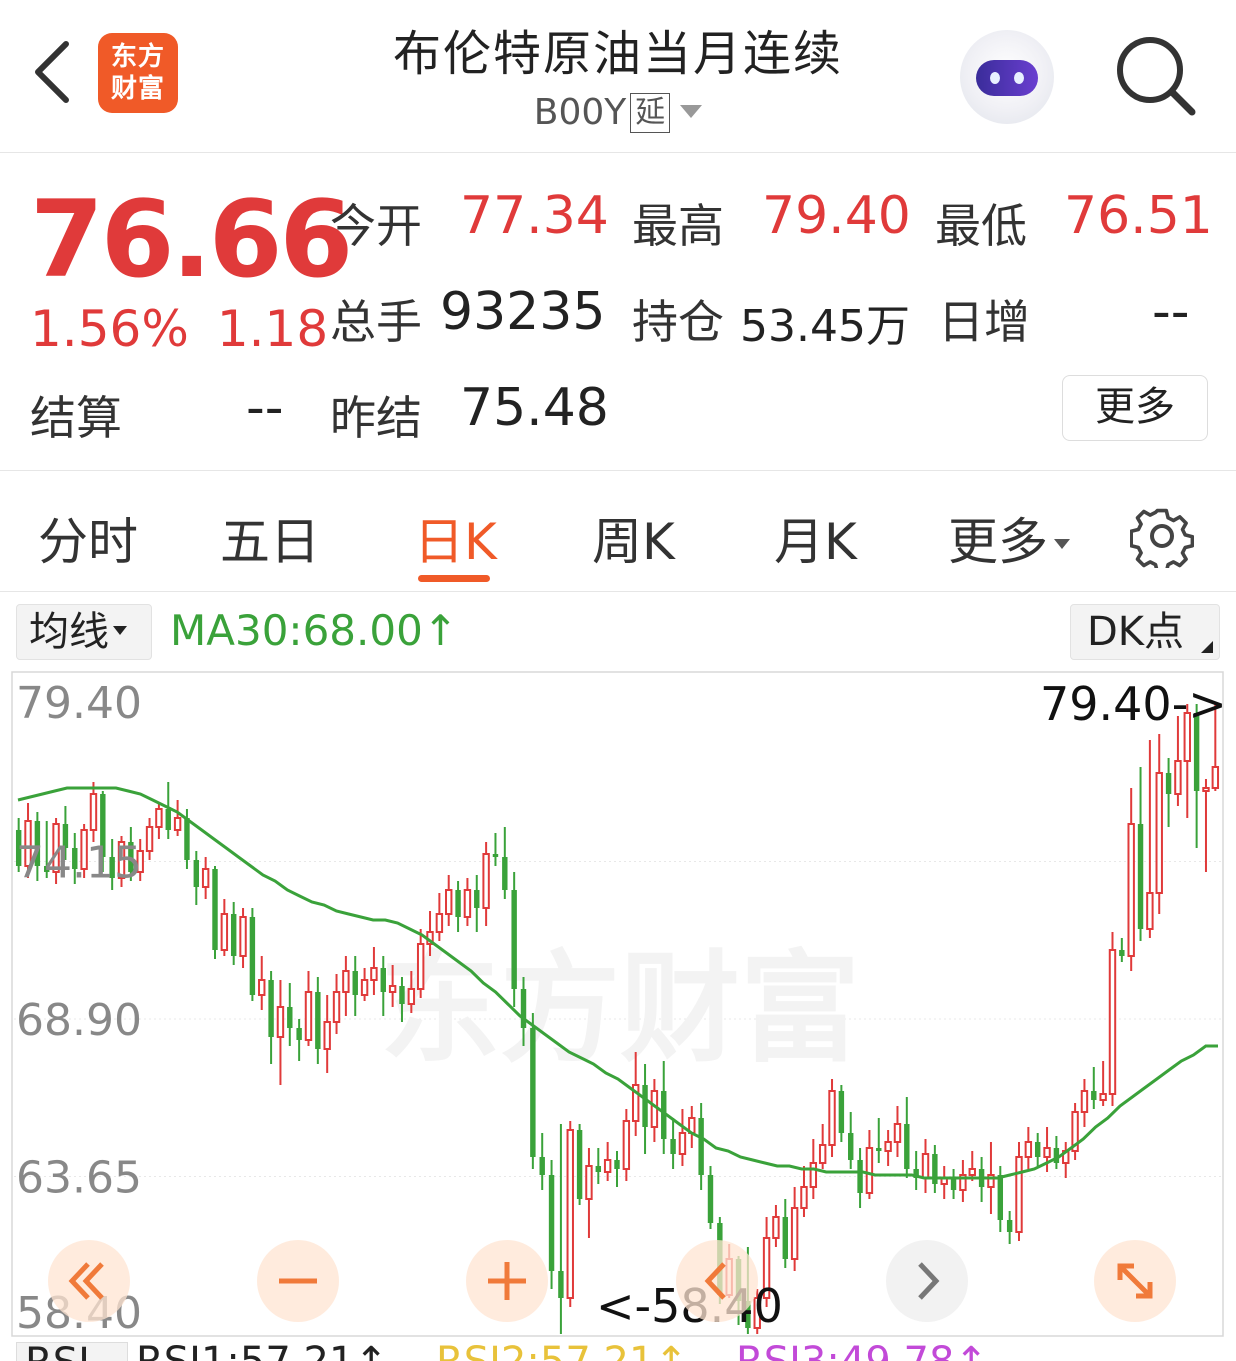 The image size is (1236, 1361). What do you see at coordinates (270, 538) in the screenshot?
I see `tab-five-day: 五日` at bounding box center [270, 538].